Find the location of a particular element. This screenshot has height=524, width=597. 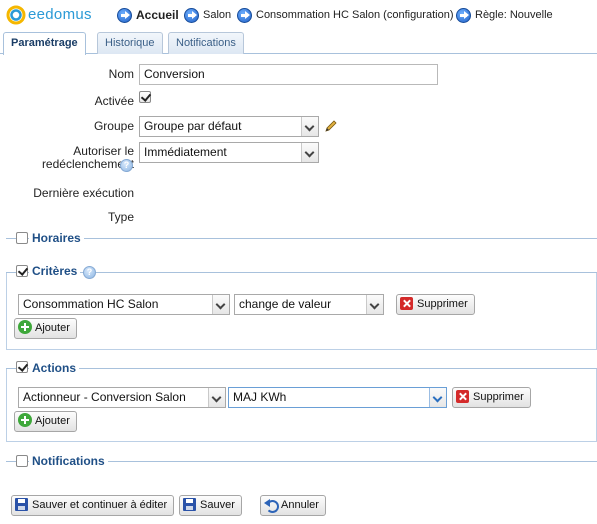

actions-delete-button: Supprimer is located at coordinates (491, 397).